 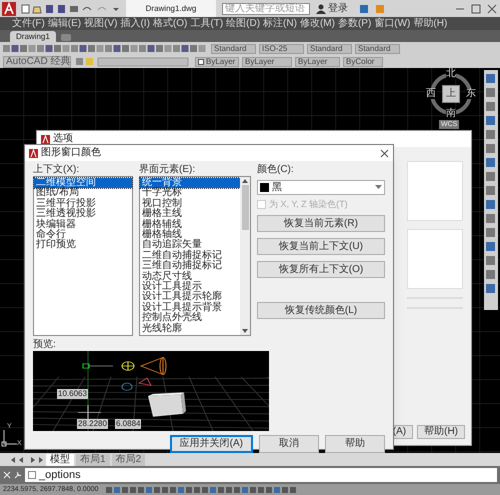 What do you see at coordinates (281, 49) in the screenshot?
I see `dimension-style-dropdown: ISO-25` at bounding box center [281, 49].